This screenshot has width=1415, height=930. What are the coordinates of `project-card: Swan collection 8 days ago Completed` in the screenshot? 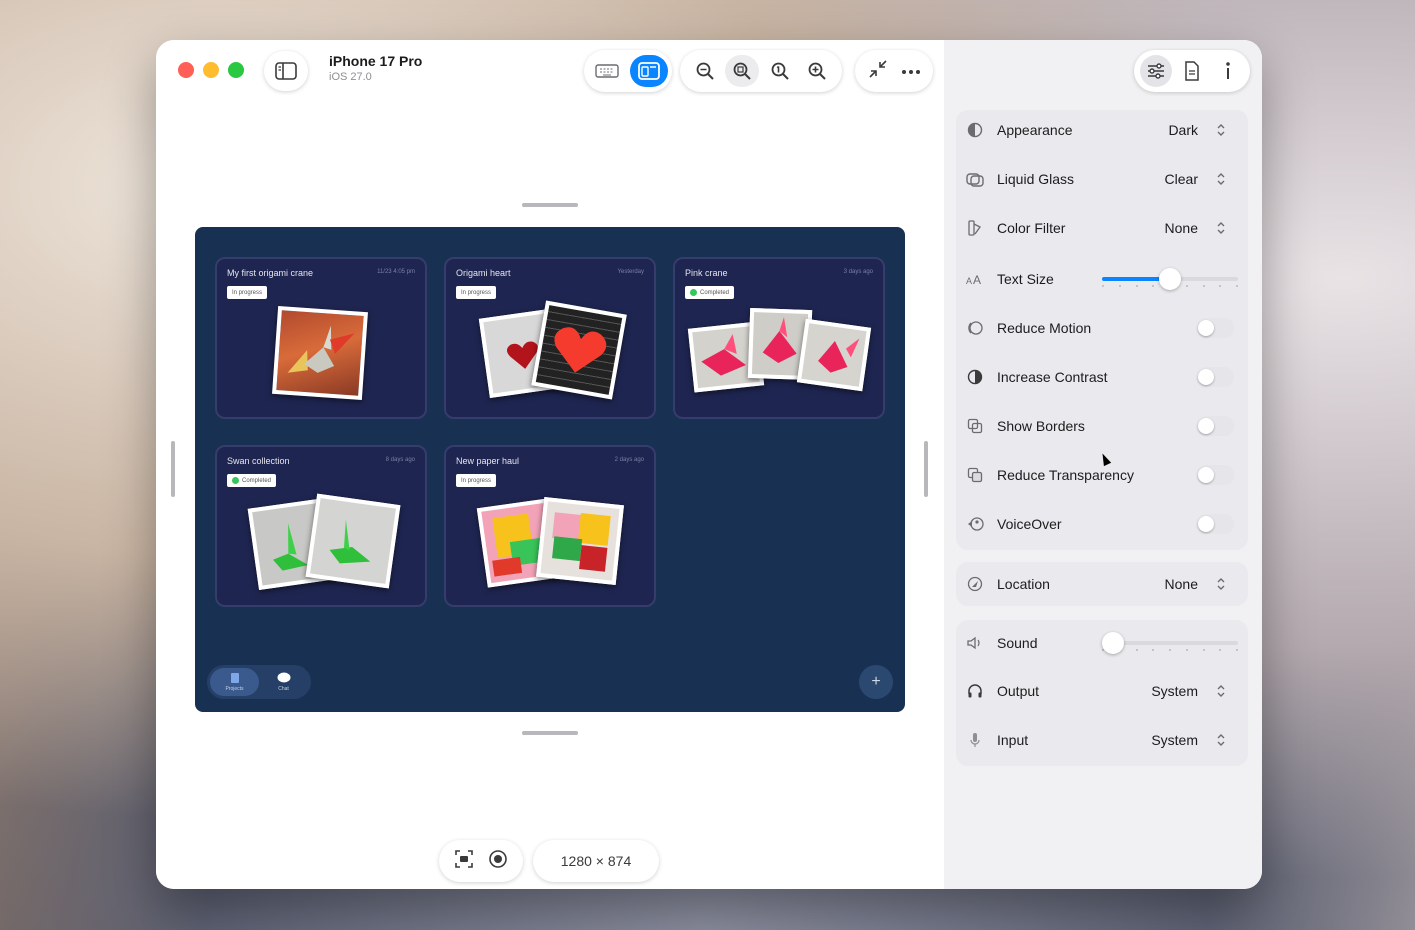 It's located at (321, 526).